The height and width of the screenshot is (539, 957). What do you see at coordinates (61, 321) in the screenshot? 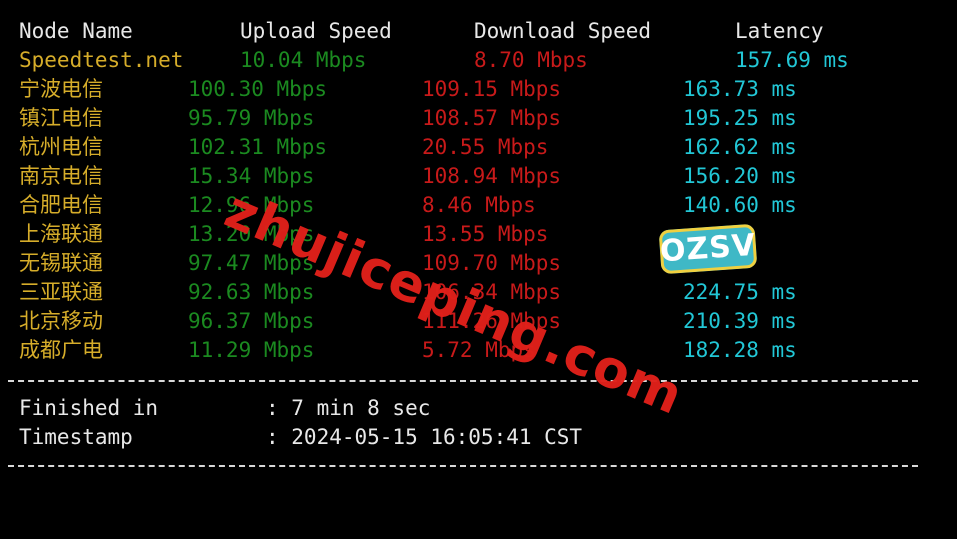
I see `row-node-name: 北京移动` at bounding box center [61, 321].